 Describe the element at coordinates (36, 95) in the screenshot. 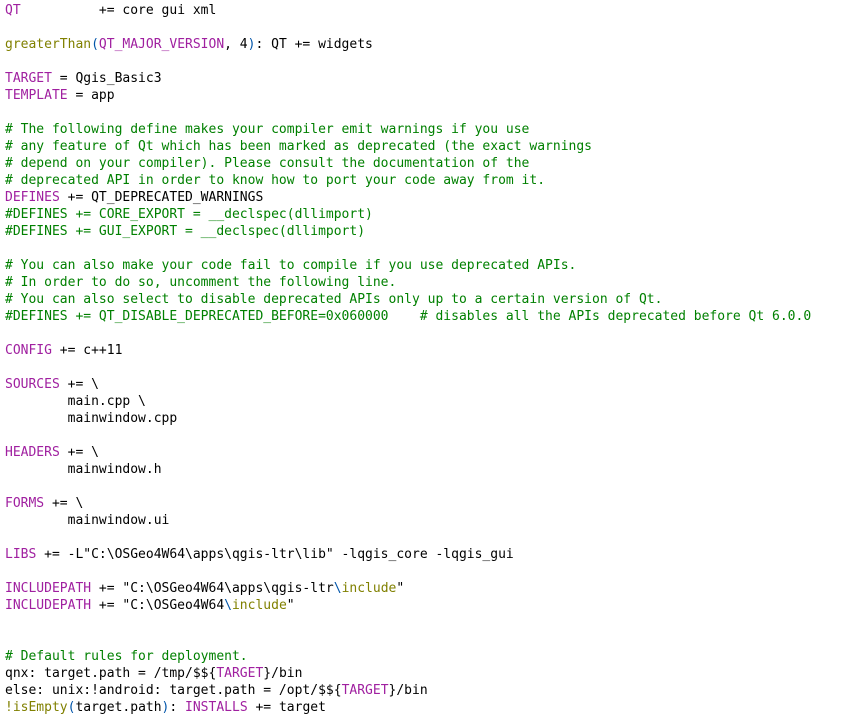

I see `code-token: TEMPLATE` at that location.